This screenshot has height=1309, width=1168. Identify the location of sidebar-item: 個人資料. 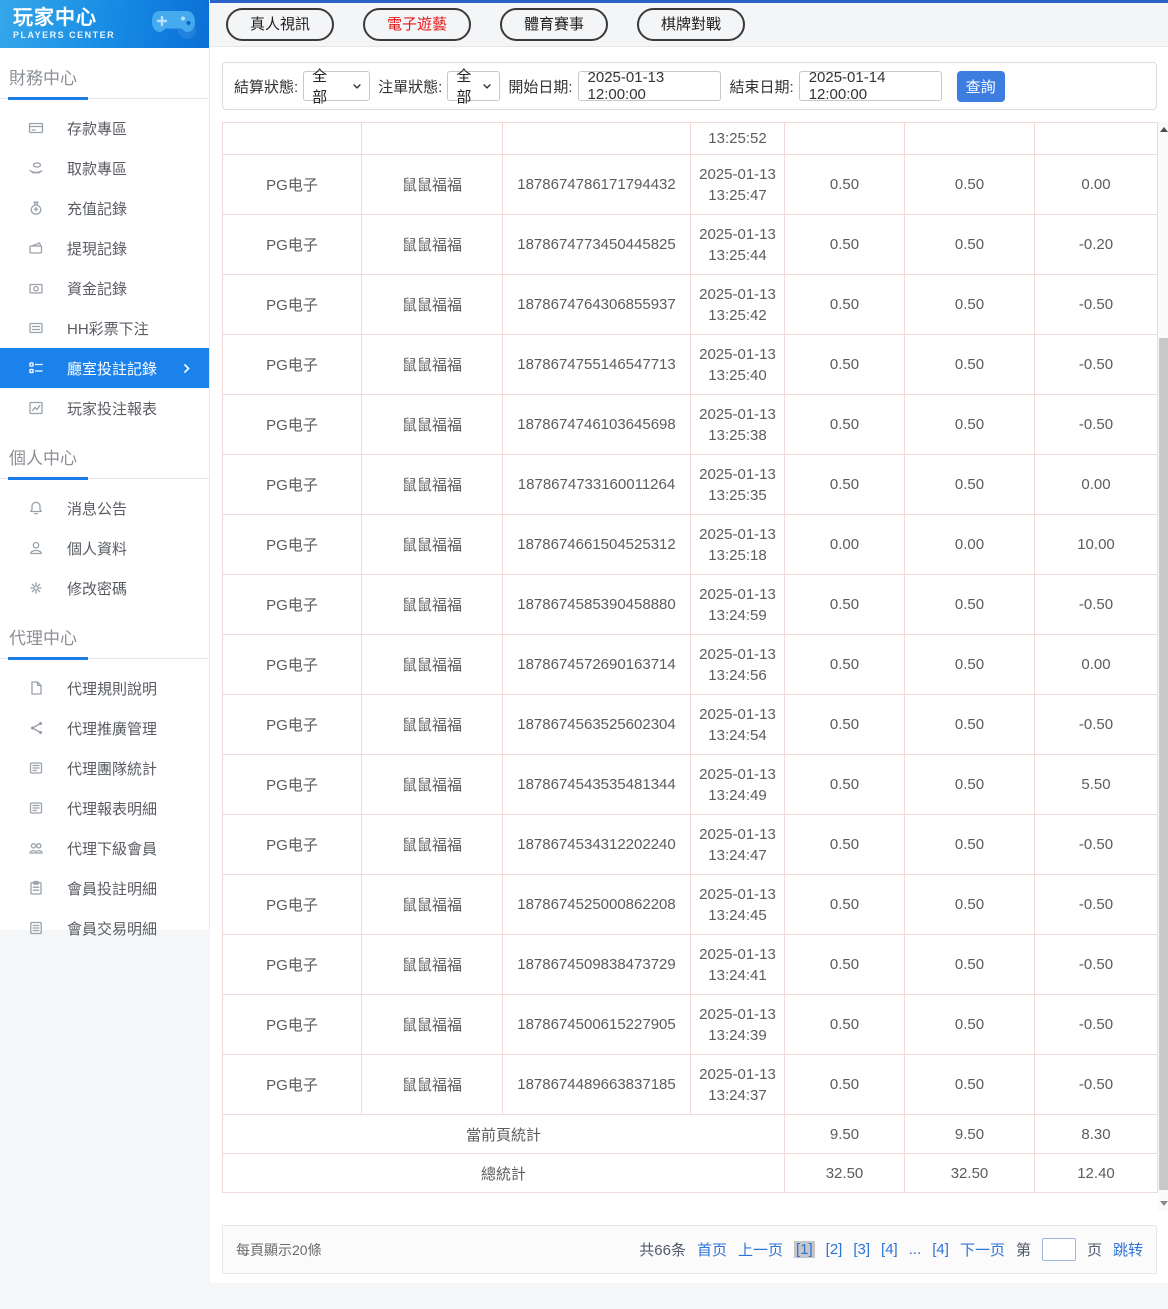
(104, 548).